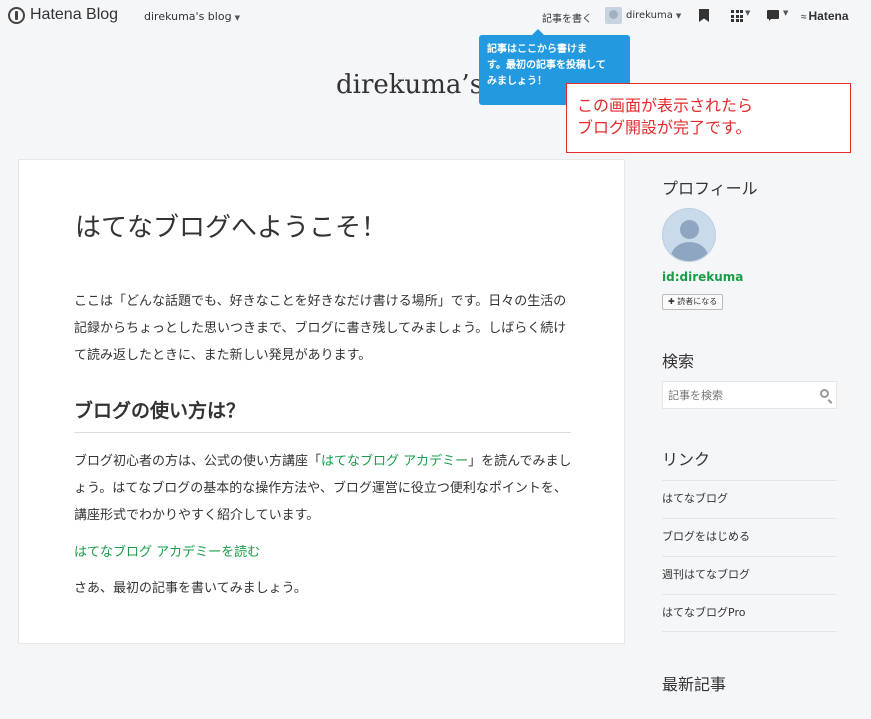 Image resolution: width=871 pixels, height=719 pixels. I want to click on profile-heading: プロフィール, so click(710, 188).